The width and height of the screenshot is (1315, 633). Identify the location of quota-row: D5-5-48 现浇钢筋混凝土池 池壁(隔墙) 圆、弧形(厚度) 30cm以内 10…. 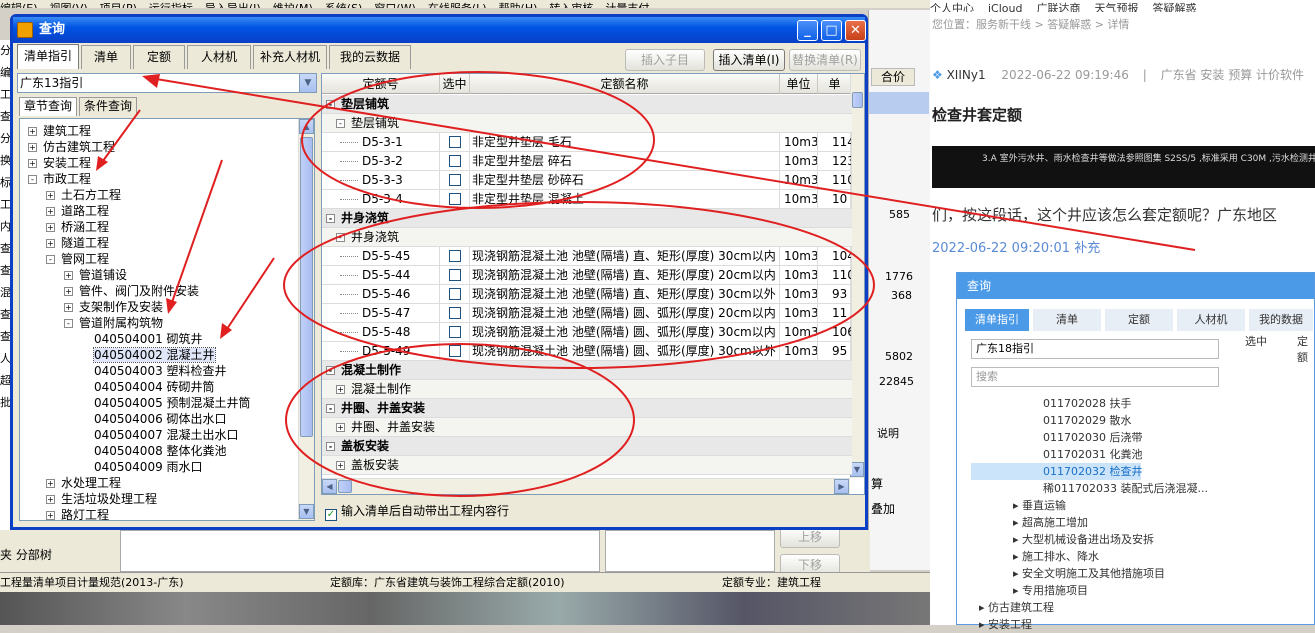
(587, 332).